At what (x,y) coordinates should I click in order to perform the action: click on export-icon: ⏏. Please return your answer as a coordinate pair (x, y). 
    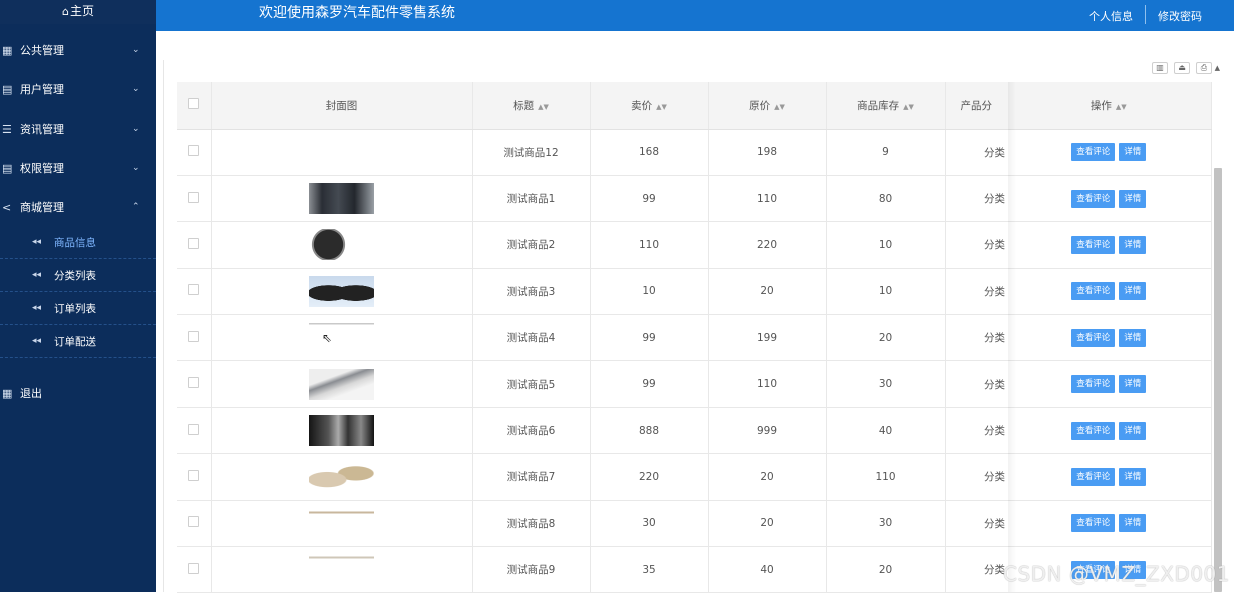
    Looking at the image, I should click on (1182, 68).